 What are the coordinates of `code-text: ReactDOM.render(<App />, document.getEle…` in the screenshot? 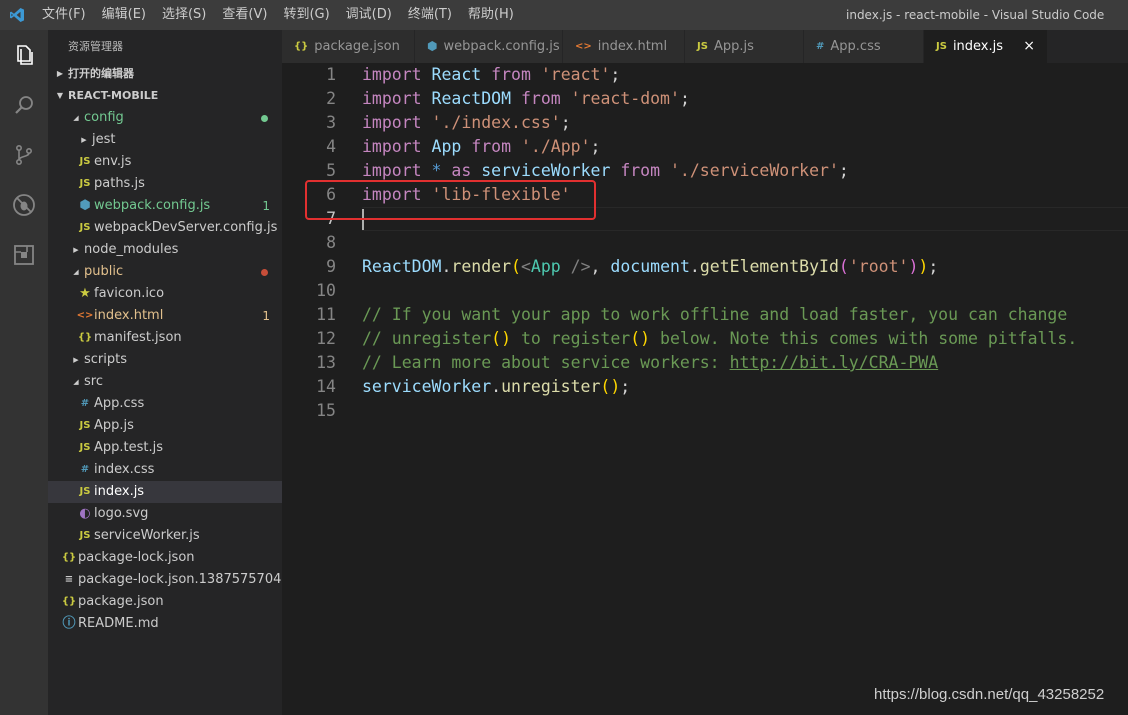 It's located at (650, 267).